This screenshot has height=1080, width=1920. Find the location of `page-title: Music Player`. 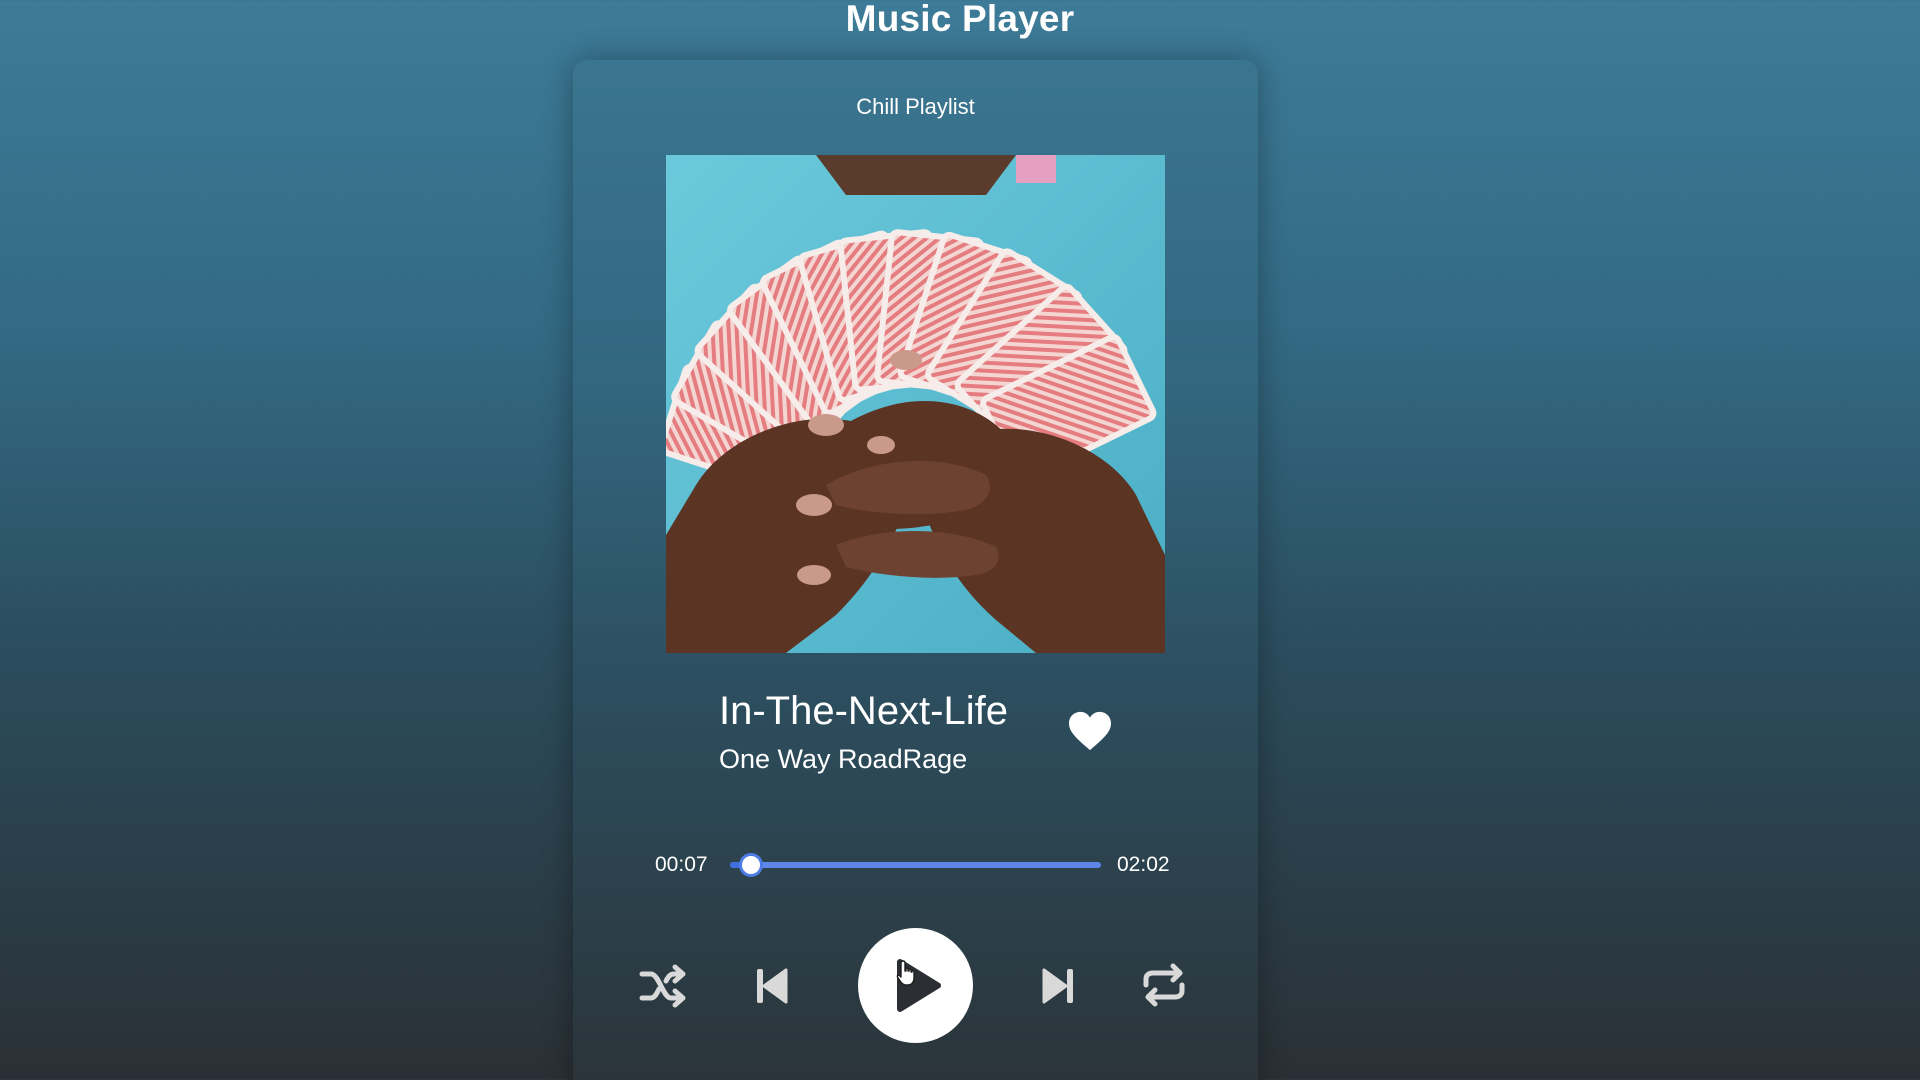

page-title: Music Player is located at coordinates (960, 19).